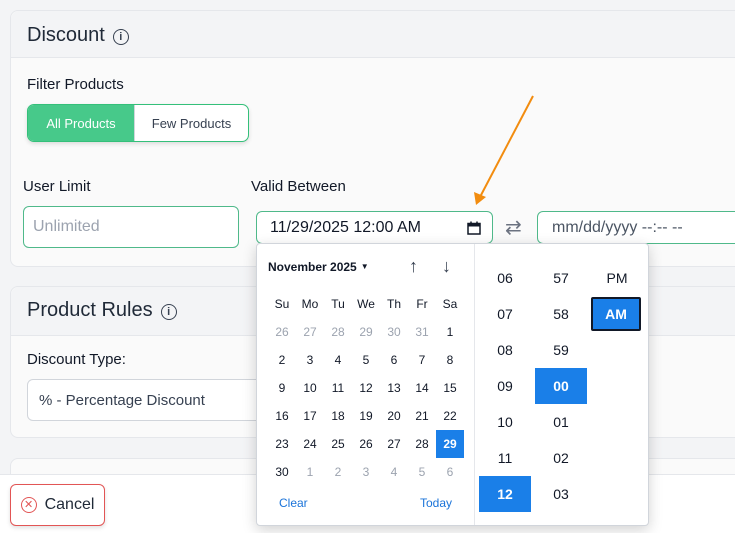  I want to click on calendar-icon, so click(474, 228).